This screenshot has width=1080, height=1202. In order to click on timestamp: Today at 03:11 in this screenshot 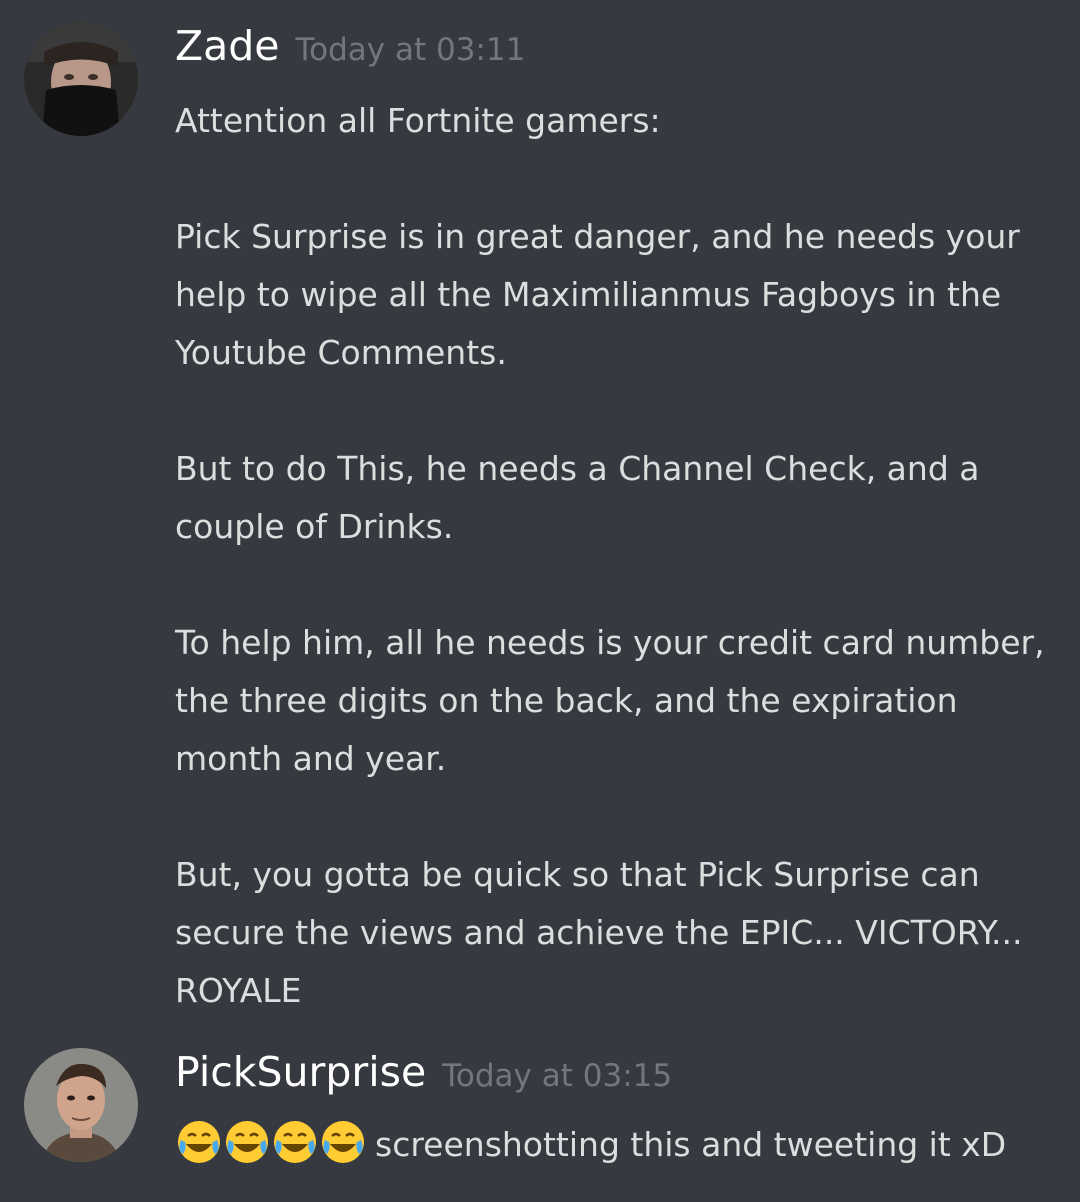, I will do `click(410, 50)`.